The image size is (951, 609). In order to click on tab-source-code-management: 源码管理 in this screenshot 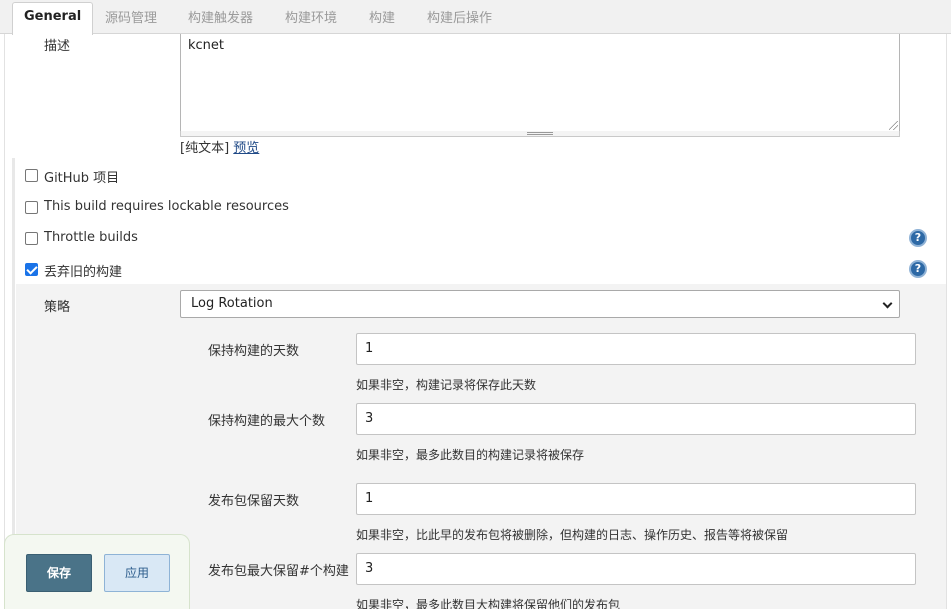, I will do `click(131, 17)`.